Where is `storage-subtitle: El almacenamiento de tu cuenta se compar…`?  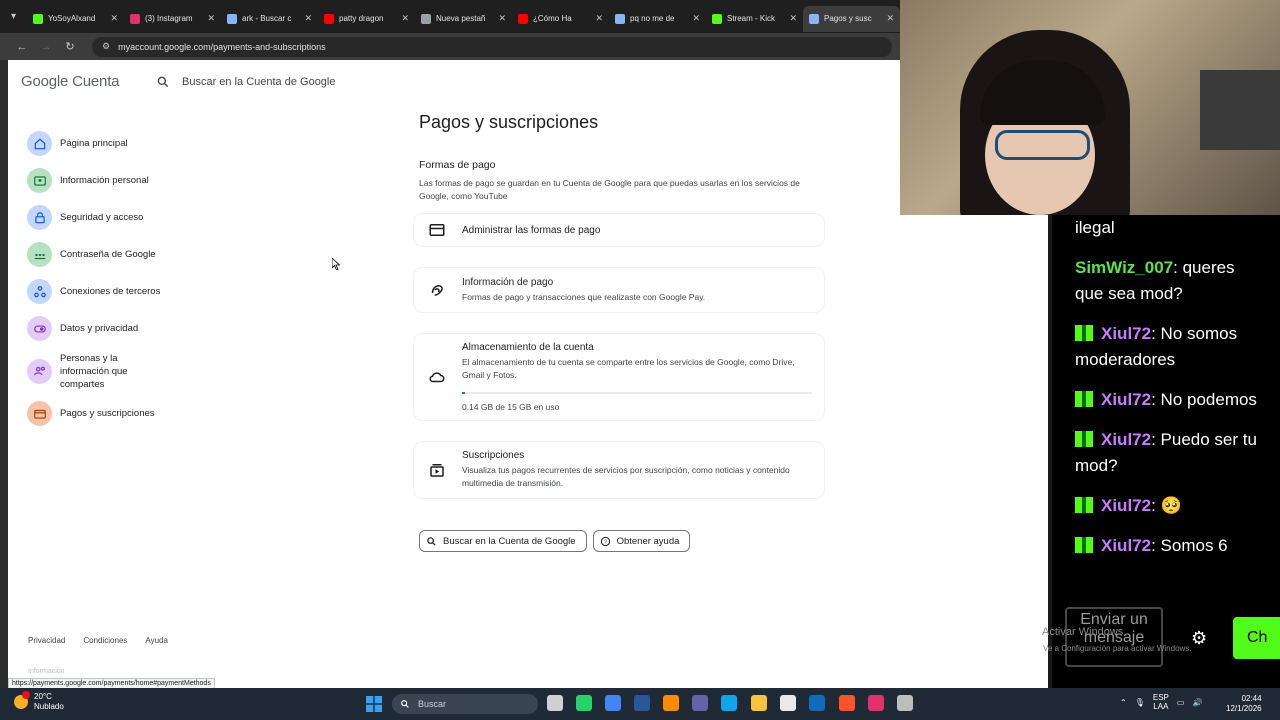 storage-subtitle: El almacenamiento de tu cuenta se compar… is located at coordinates (628, 368).